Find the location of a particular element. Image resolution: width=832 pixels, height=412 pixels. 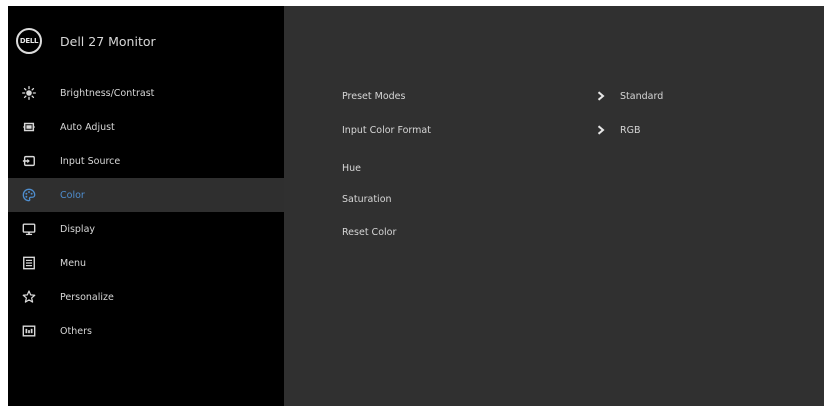

input-color-format-value: RGB is located at coordinates (630, 130).